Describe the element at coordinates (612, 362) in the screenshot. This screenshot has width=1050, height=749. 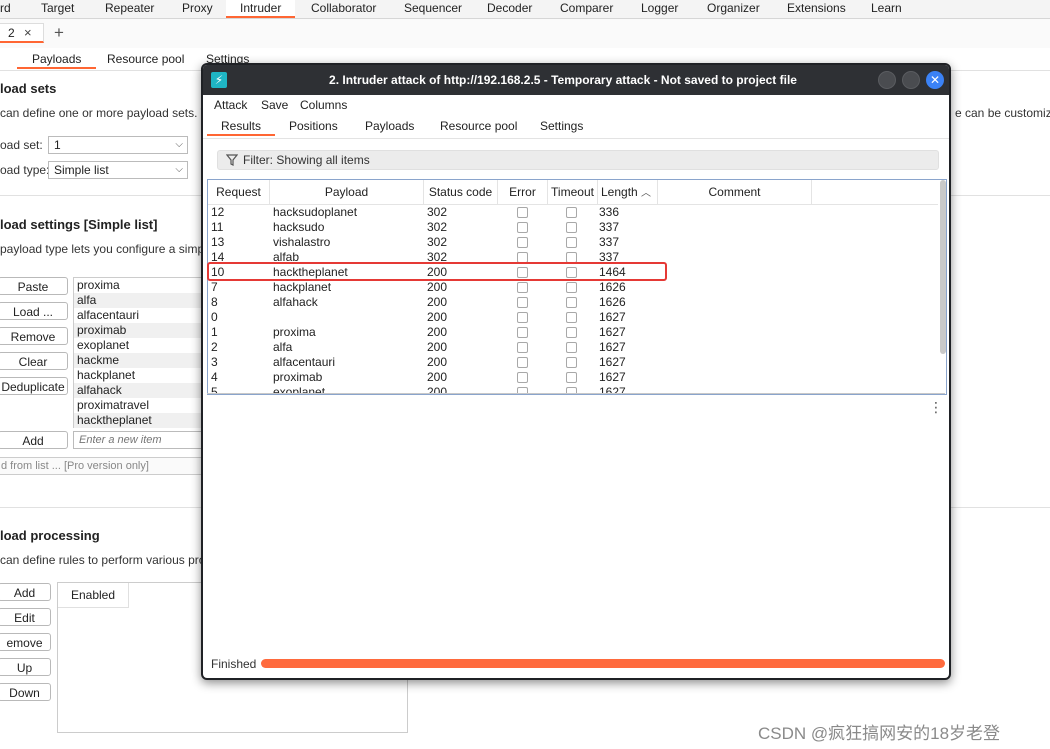
I see `cell-length: 1627` at that location.